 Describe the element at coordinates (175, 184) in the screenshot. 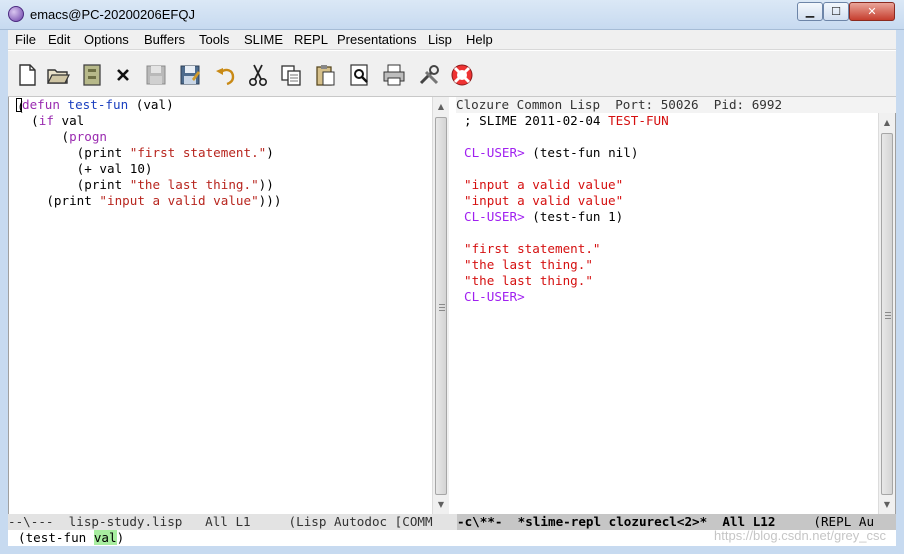

I see `source-line: (print "the last thing."))` at that location.